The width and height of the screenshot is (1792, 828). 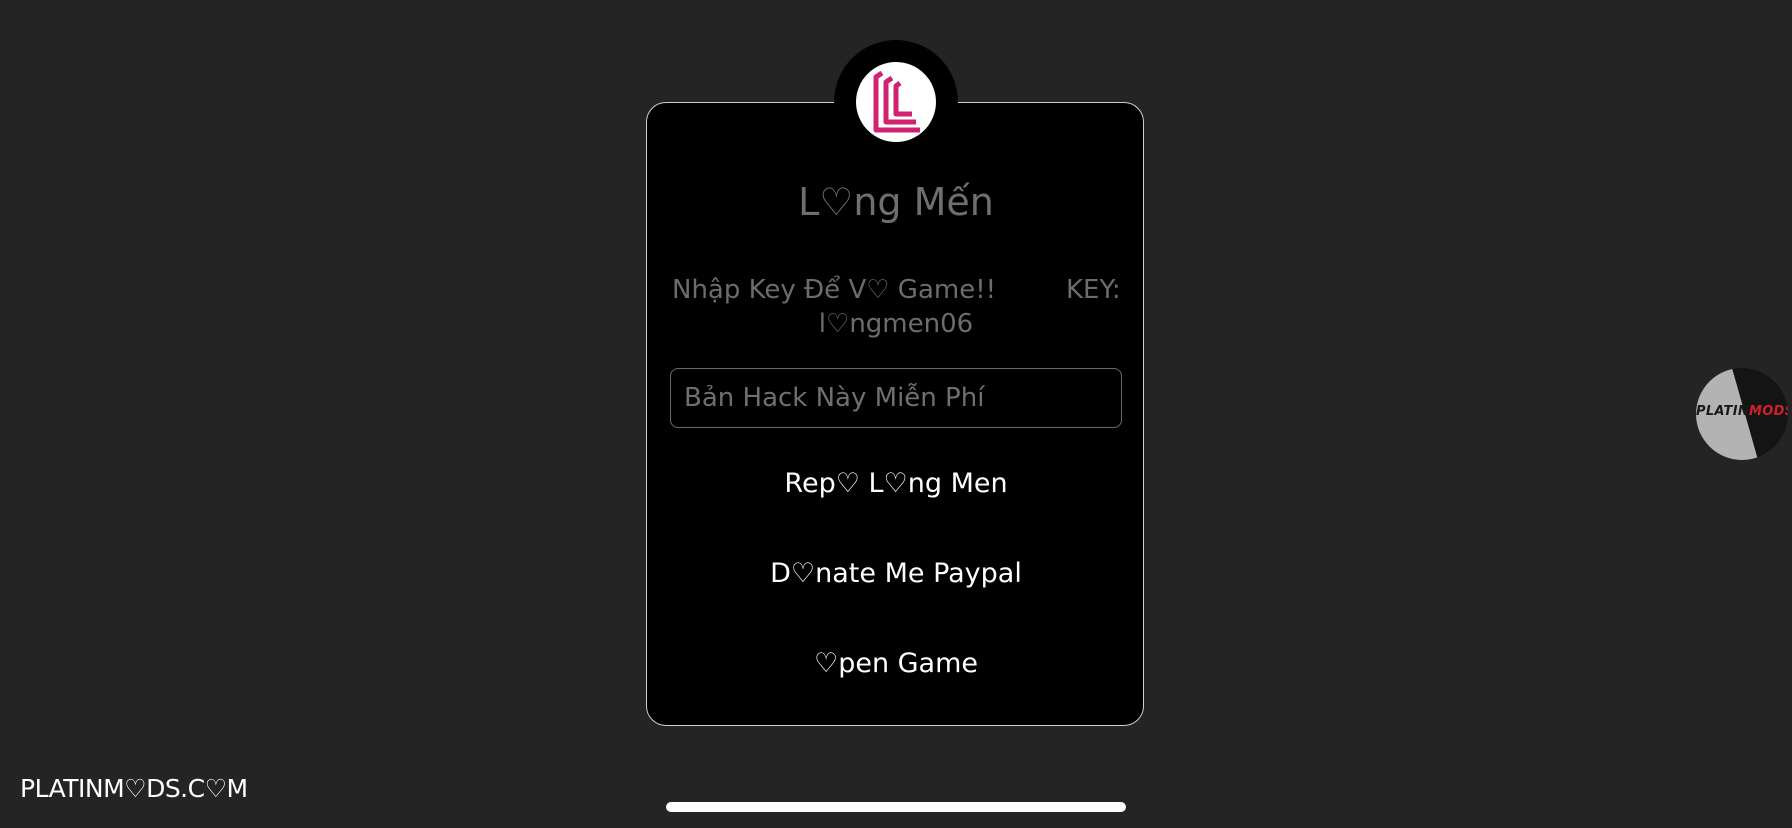 I want to click on key-value: l♡ngmen06, so click(x=896, y=324).